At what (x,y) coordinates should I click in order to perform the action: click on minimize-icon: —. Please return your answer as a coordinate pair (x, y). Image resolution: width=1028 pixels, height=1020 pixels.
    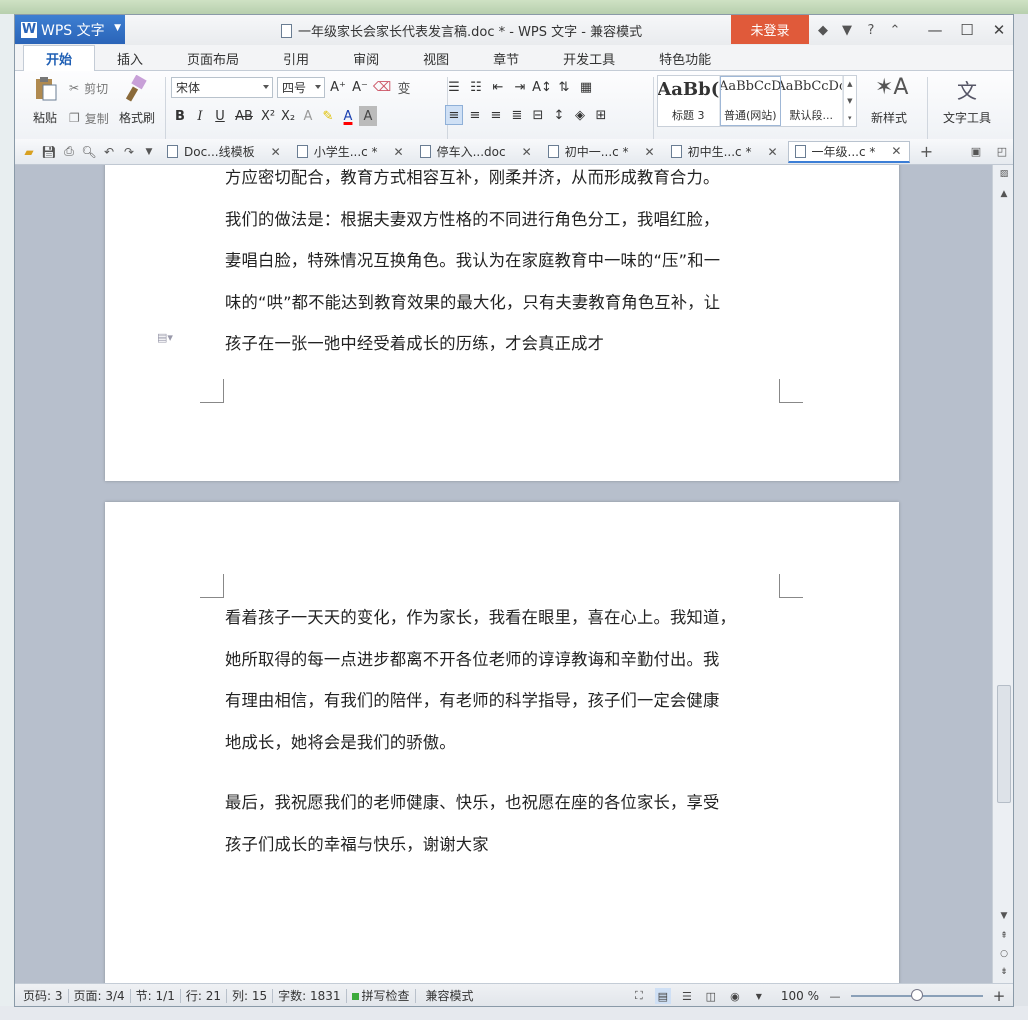
    Looking at the image, I should click on (935, 29).